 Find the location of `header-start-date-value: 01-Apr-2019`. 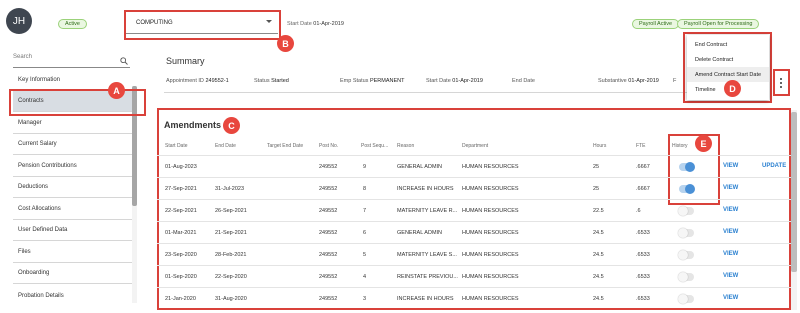

header-start-date-value: 01-Apr-2019 is located at coordinates (328, 24).